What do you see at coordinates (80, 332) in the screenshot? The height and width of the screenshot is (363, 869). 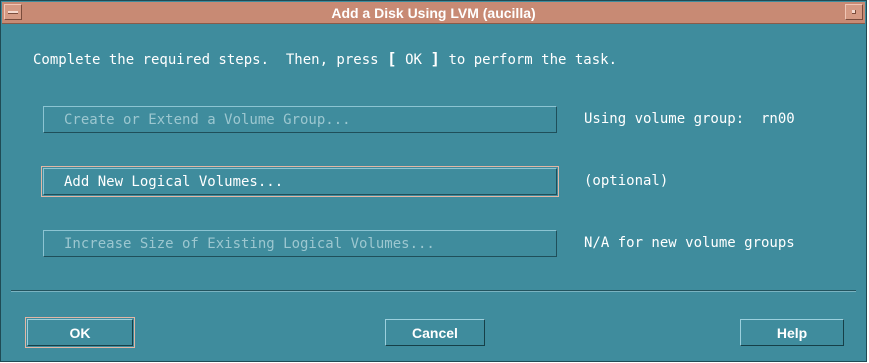 I see `ok-button: OK` at bounding box center [80, 332].